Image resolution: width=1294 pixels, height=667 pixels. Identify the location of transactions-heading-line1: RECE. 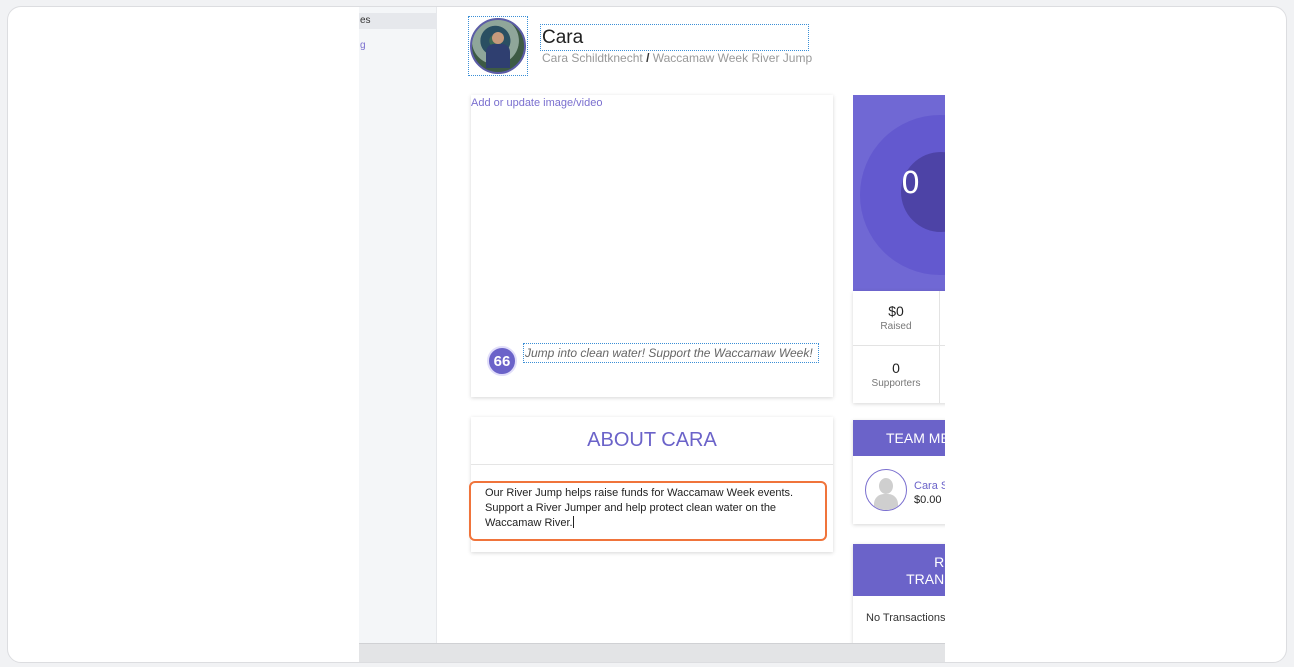
(939, 562).